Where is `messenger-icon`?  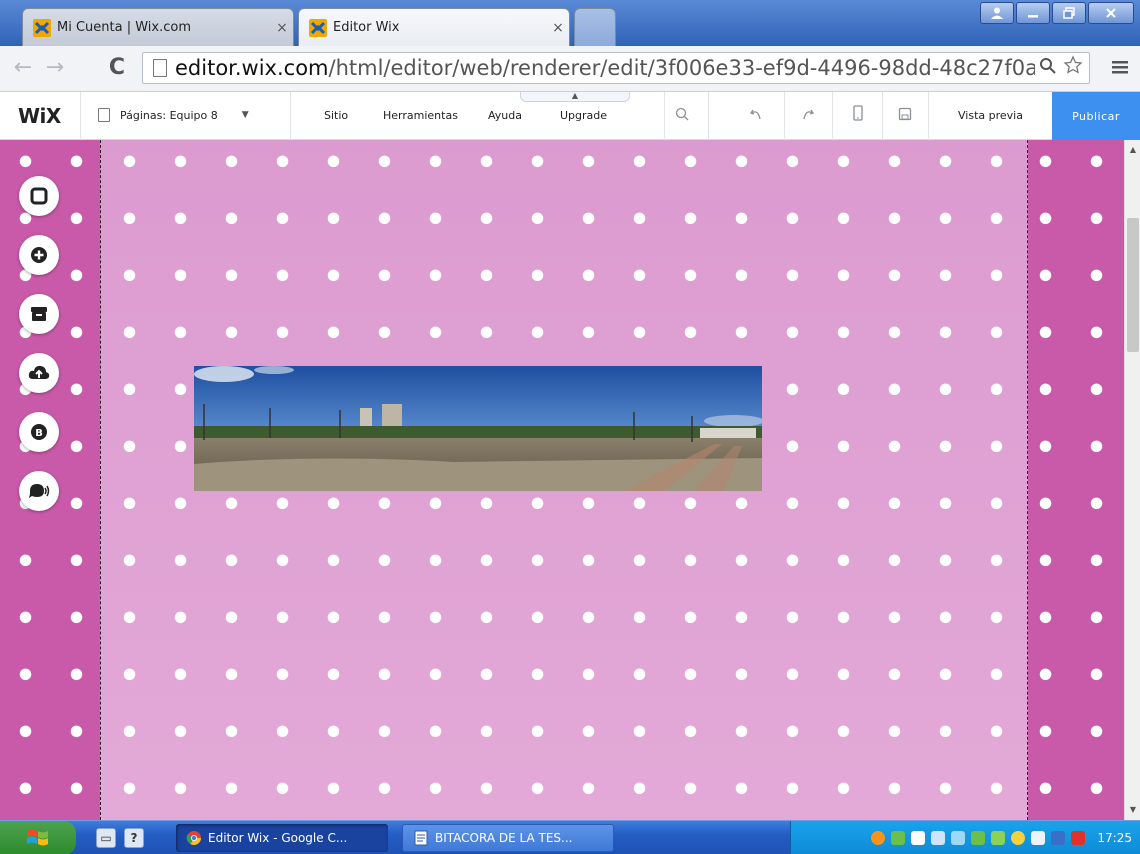
messenger-icon is located at coordinates (1018, 838).